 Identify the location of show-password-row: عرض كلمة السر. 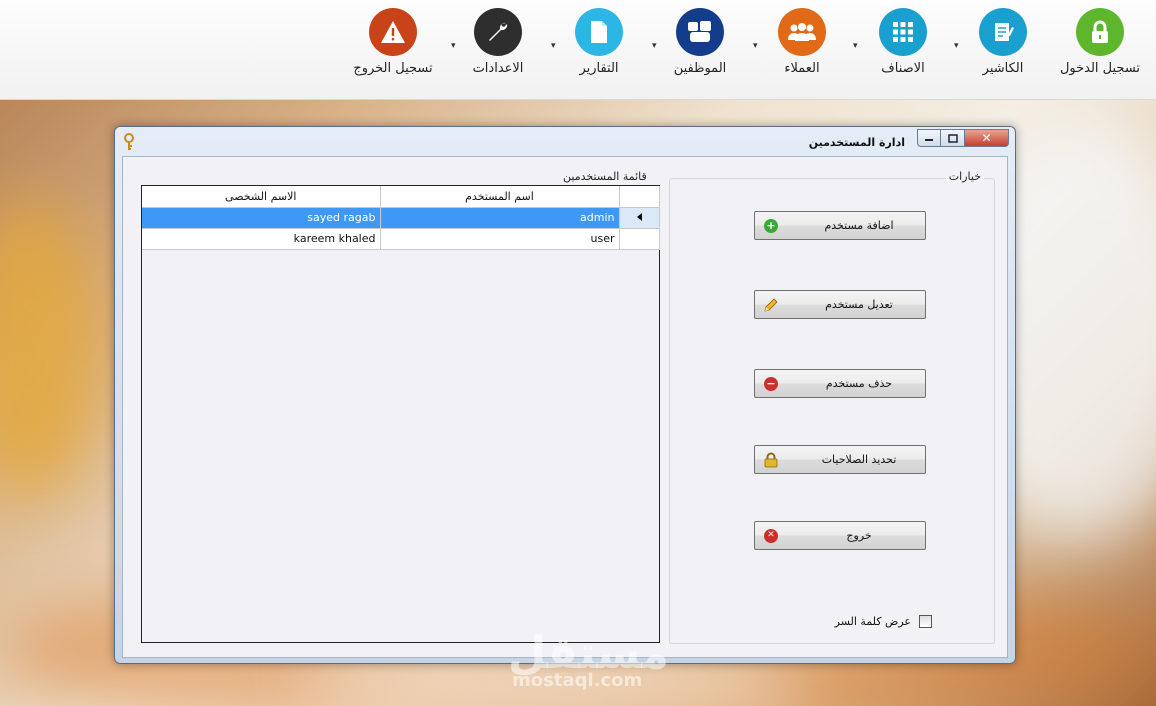
(883, 621).